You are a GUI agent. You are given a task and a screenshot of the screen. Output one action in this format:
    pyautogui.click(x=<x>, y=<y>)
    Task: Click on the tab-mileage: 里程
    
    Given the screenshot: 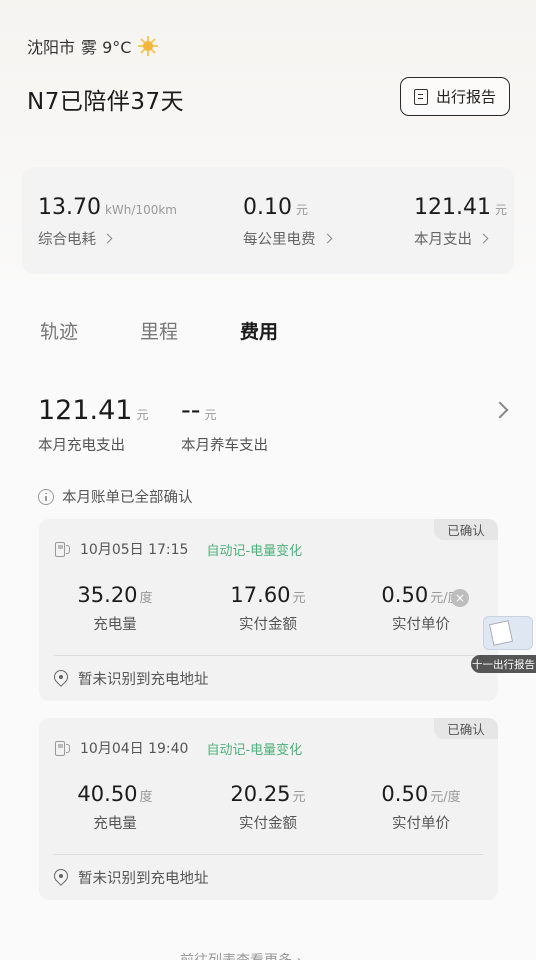 What is the action you would take?
    pyautogui.click(x=159, y=330)
    